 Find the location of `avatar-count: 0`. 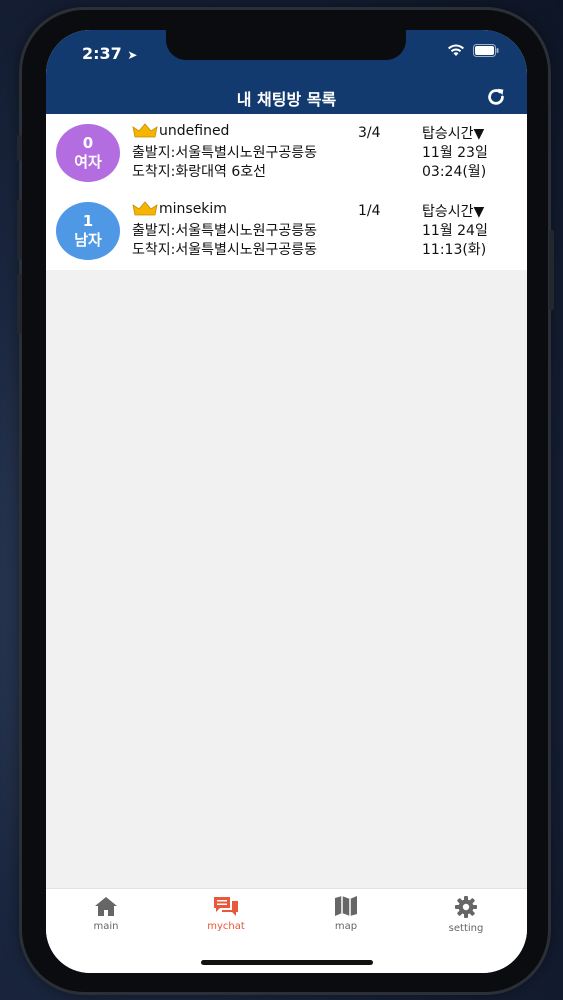

avatar-count: 0 is located at coordinates (88, 143).